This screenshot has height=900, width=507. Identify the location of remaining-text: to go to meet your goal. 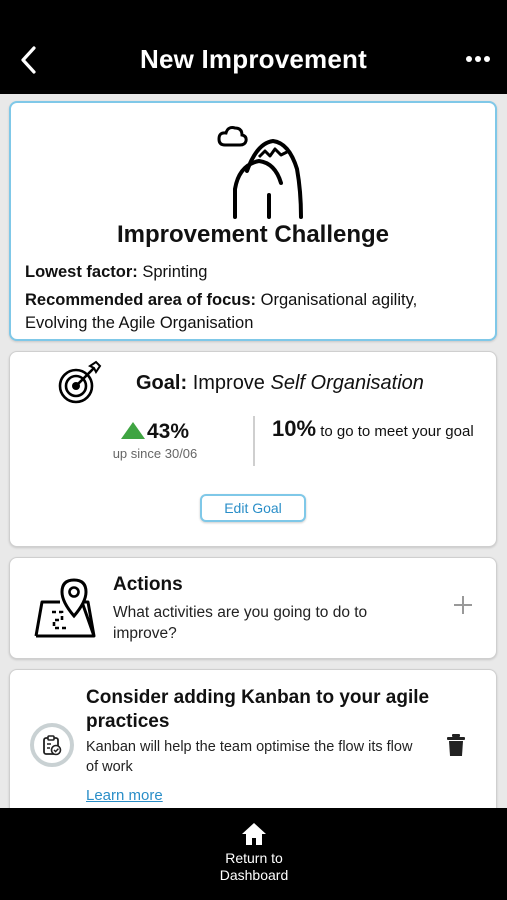
(397, 431).